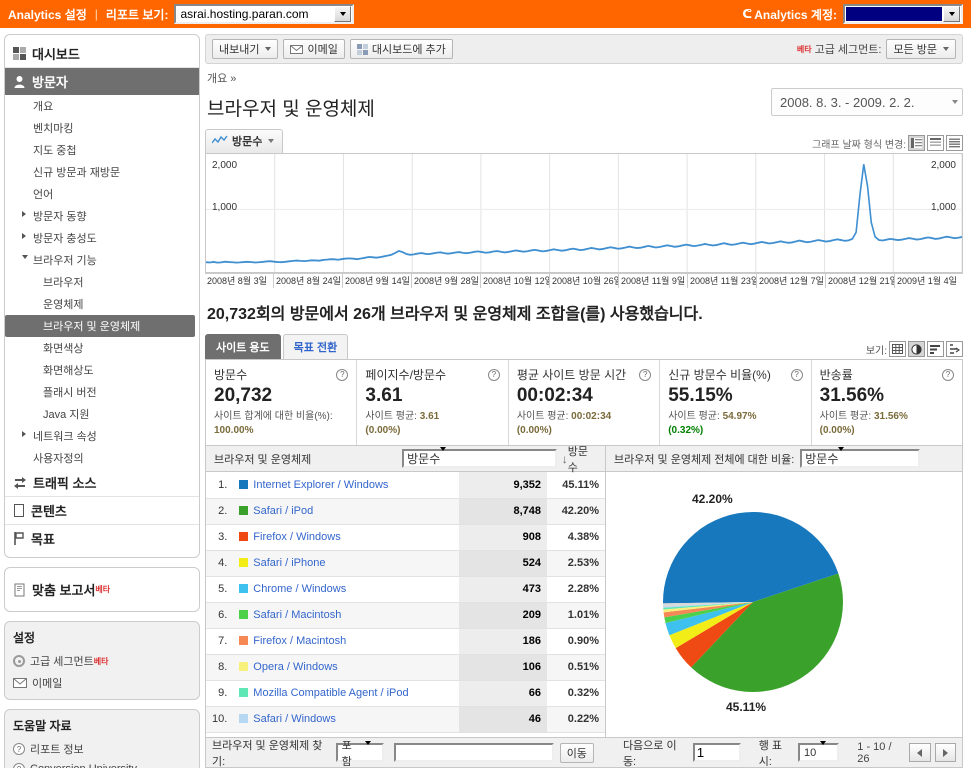 The width and height of the screenshot is (971, 768). What do you see at coordinates (102, 661) in the screenshot?
I see `sidebar-item-advanced-segments: 고급 세그먼트 베타` at bounding box center [102, 661].